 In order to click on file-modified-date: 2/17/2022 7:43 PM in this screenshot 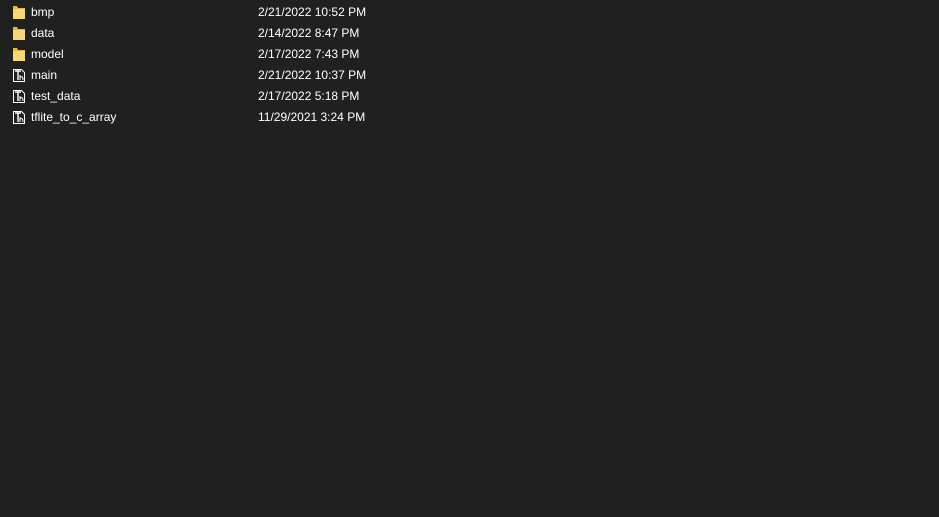, I will do `click(309, 54)`.